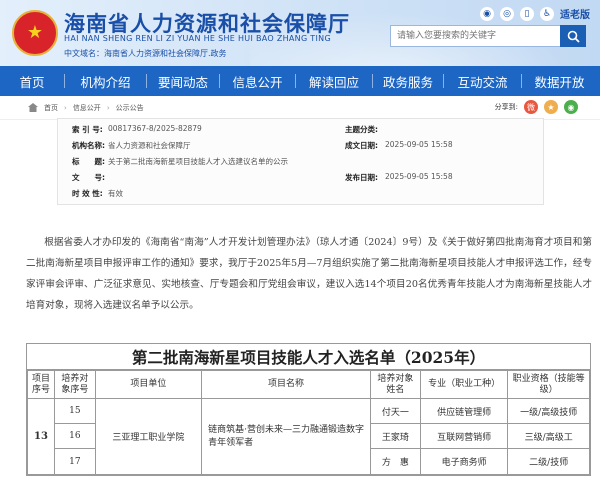  Describe the element at coordinates (105, 81) in the screenshot. I see `nav-about: 机构介绍` at that location.